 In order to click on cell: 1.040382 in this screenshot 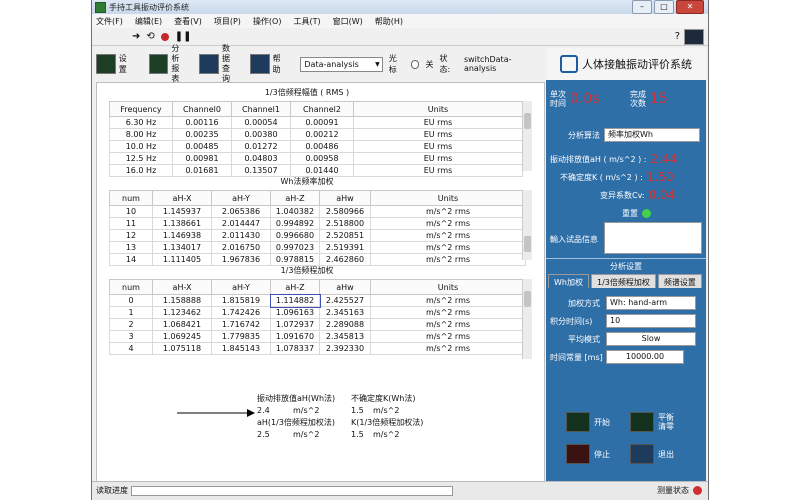, I will do `click(295, 211)`.